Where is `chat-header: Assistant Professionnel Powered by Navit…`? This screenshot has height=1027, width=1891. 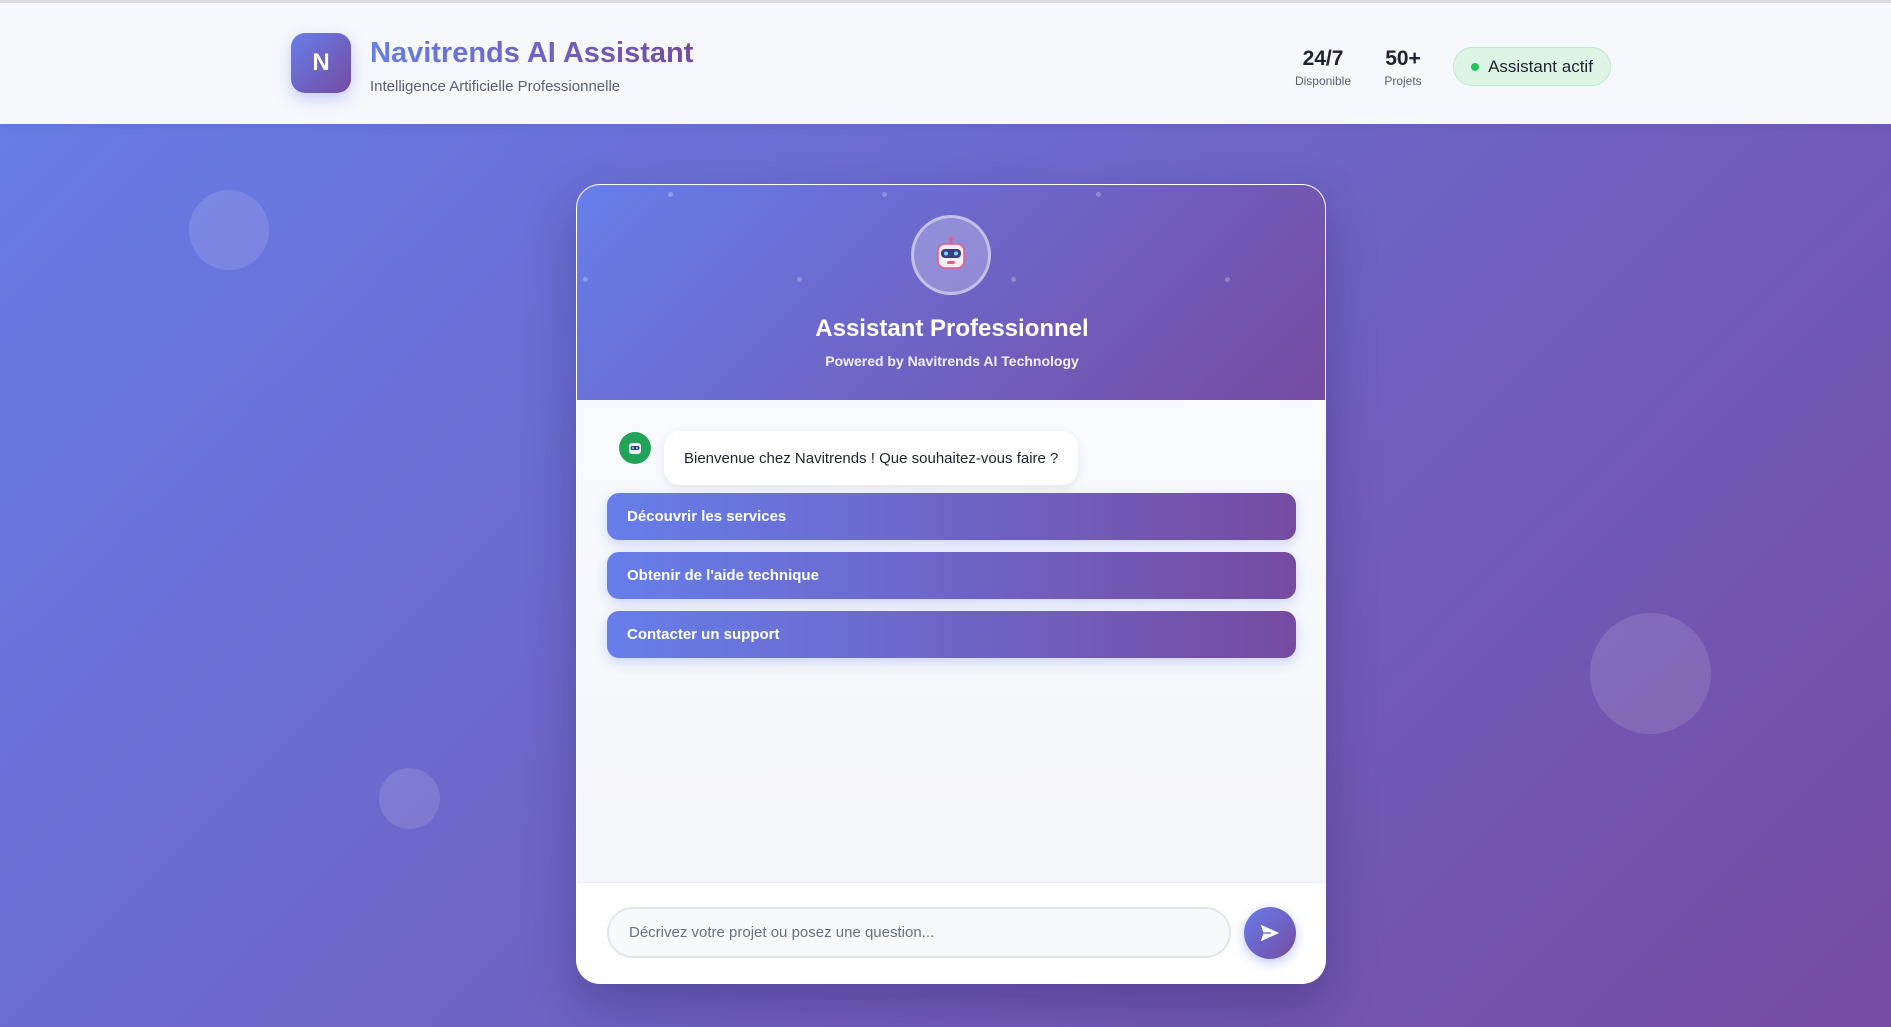 chat-header: Assistant Professionnel Powered by Navit… is located at coordinates (951, 292).